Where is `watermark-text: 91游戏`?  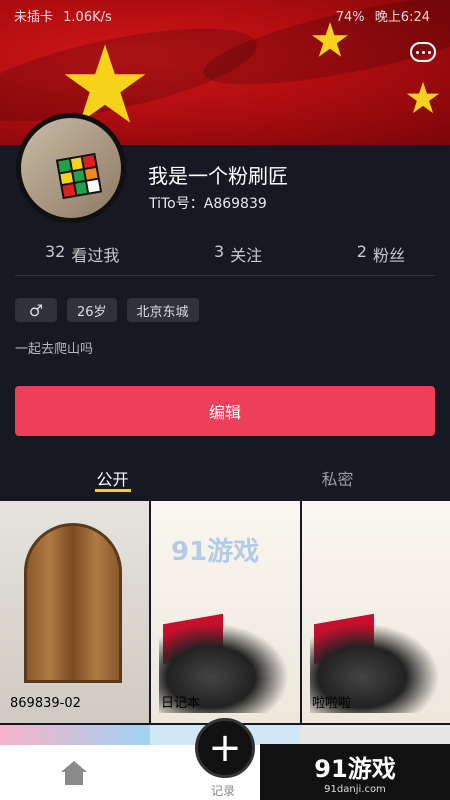 watermark-text: 91游戏 is located at coordinates (215, 552).